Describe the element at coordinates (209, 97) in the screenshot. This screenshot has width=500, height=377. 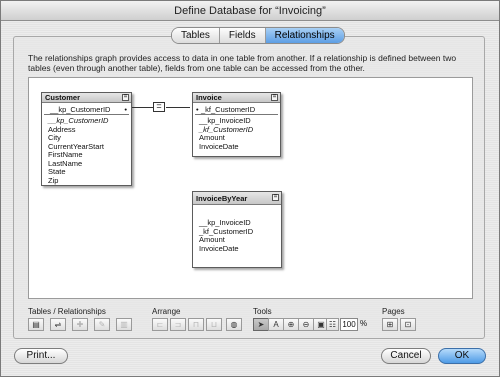
I see `table-name-invoice: Invoice` at that location.